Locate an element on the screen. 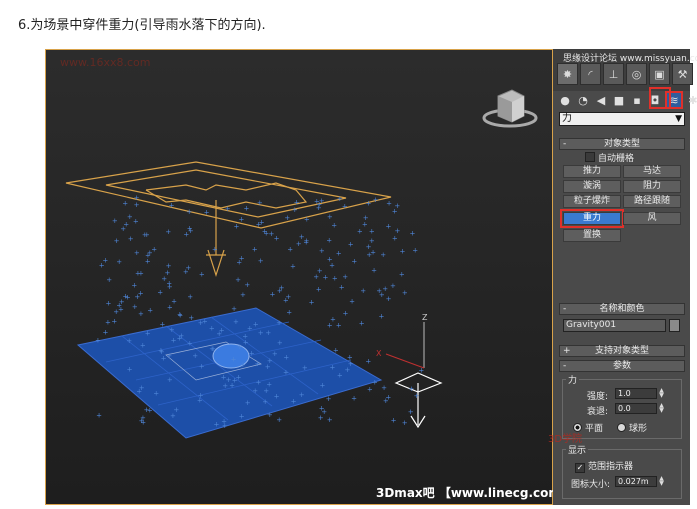 This screenshot has width=697, height=509. parameters-rollout: - 参数 is located at coordinates (622, 366).